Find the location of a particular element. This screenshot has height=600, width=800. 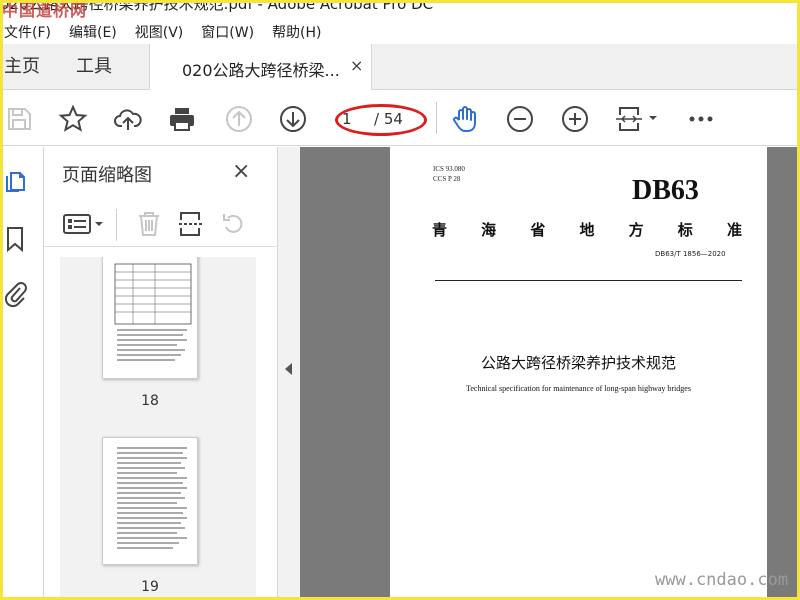

tab-close-icon: × is located at coordinates (356, 65).